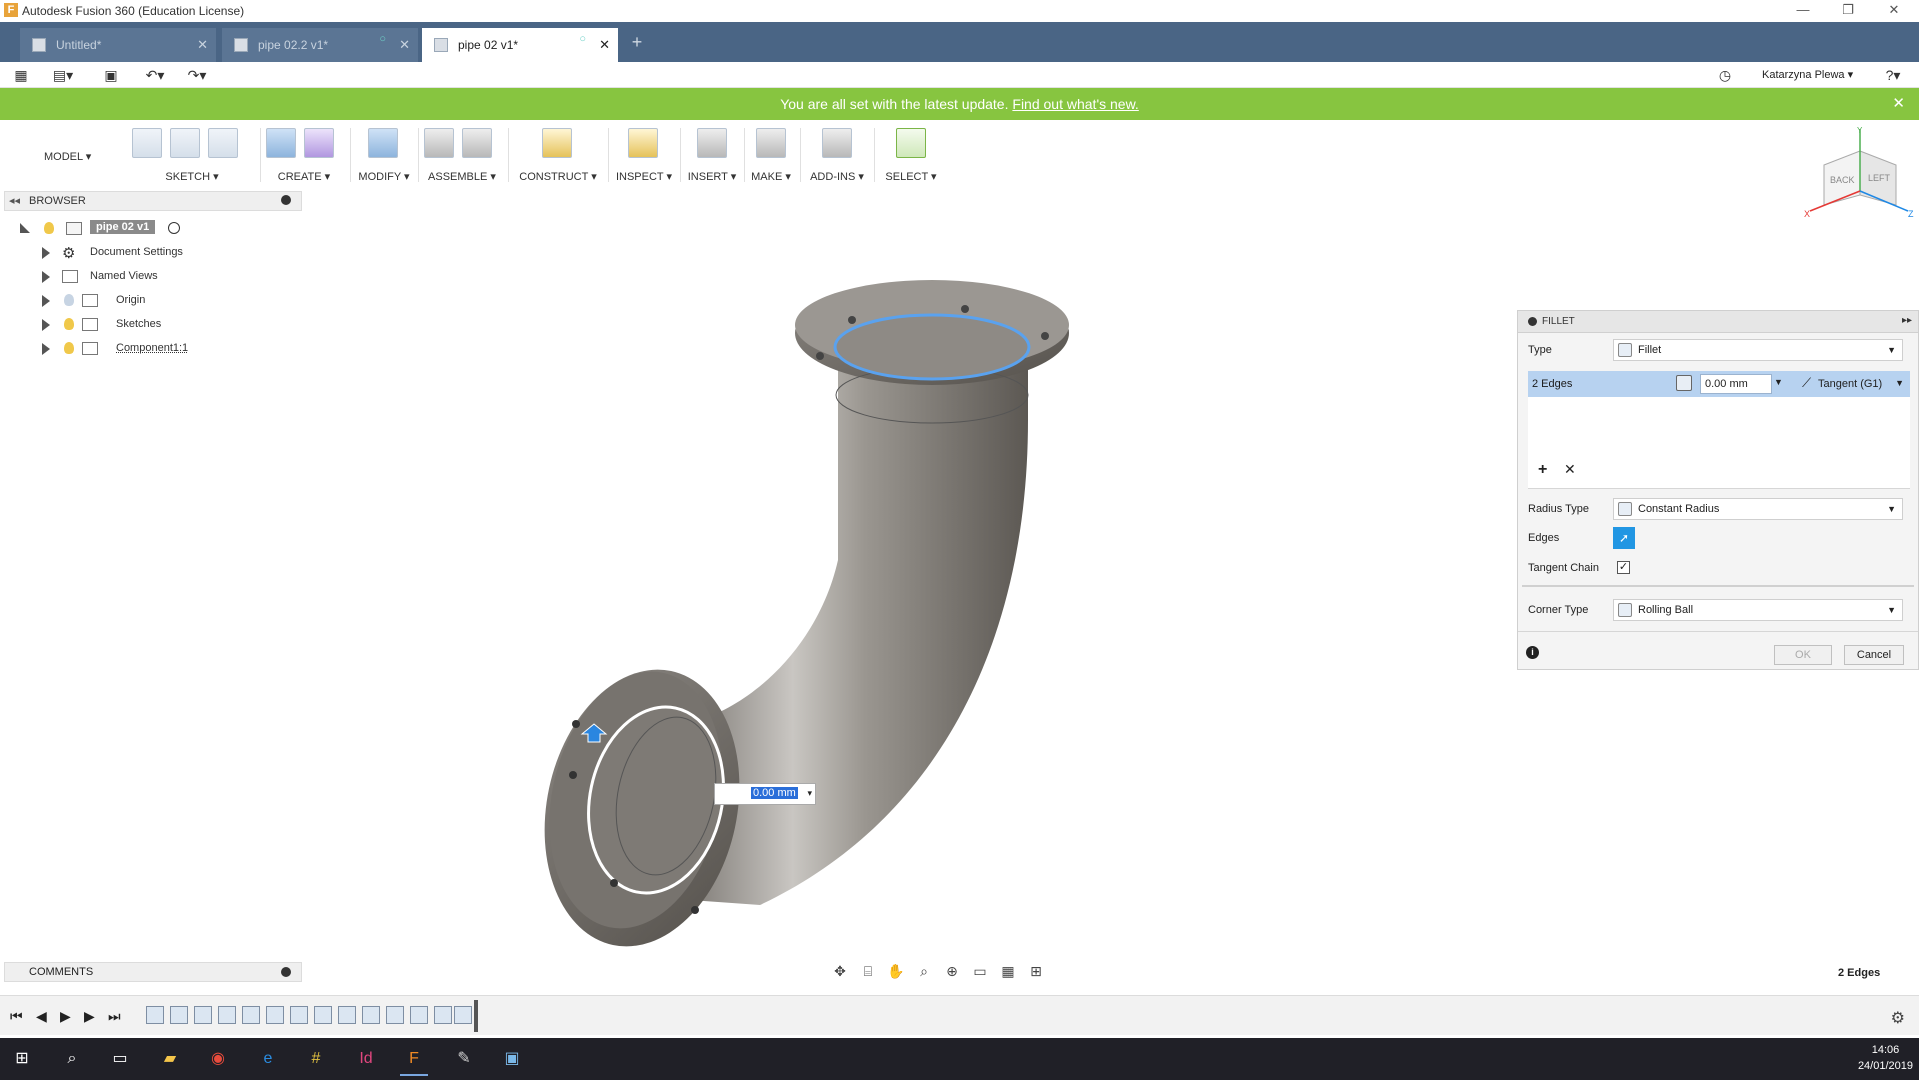 The width and height of the screenshot is (1919, 1080). Describe the element at coordinates (304, 176) in the screenshot. I see `create-menu: CREATE ▾` at that location.